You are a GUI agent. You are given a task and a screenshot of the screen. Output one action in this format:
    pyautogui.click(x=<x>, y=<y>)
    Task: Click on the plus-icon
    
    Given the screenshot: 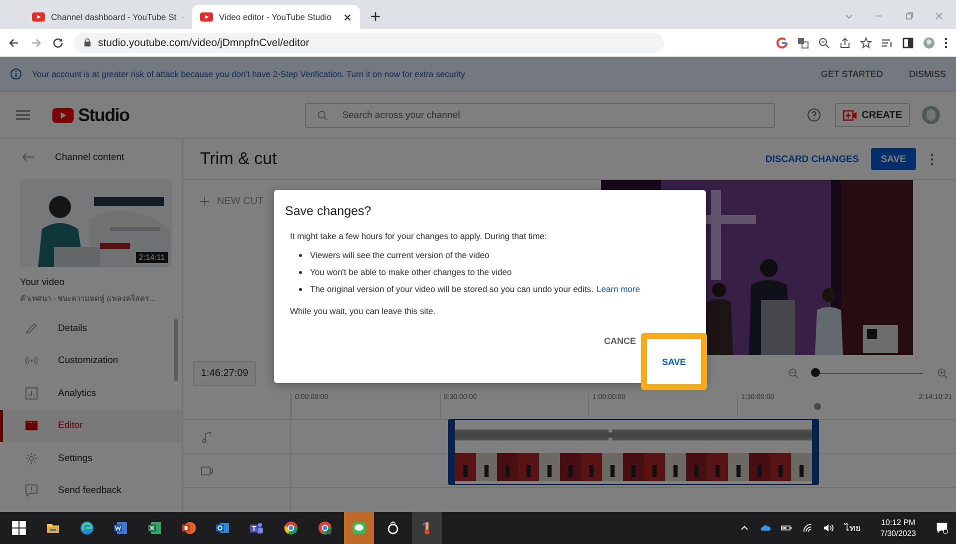 What is the action you would take?
    pyautogui.click(x=204, y=201)
    